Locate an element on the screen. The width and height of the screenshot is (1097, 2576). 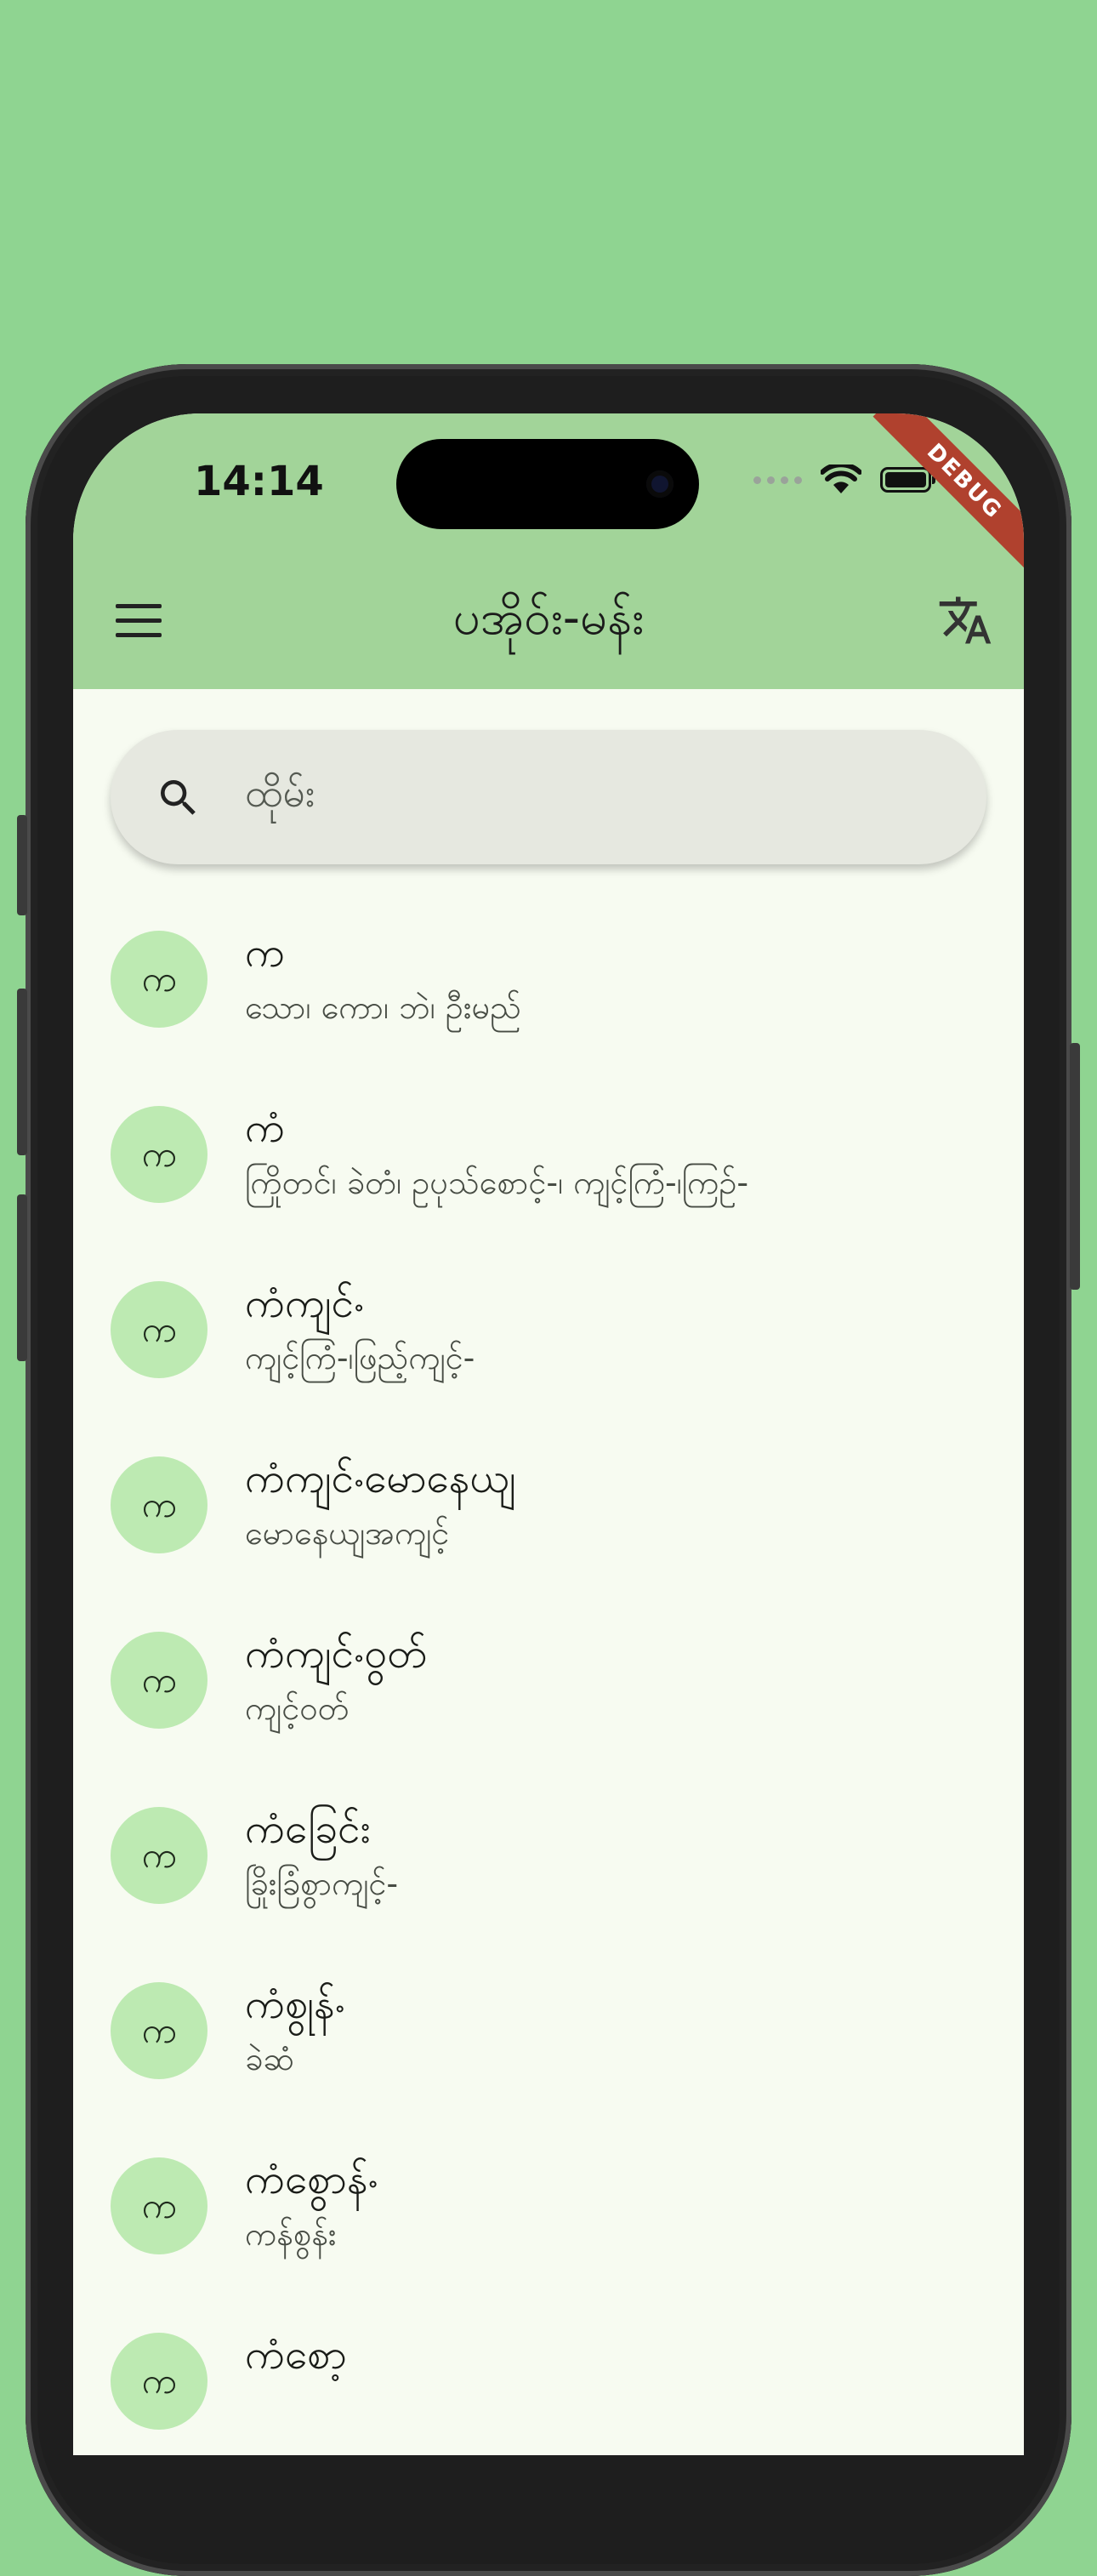
dynamic-island is located at coordinates (547, 484).